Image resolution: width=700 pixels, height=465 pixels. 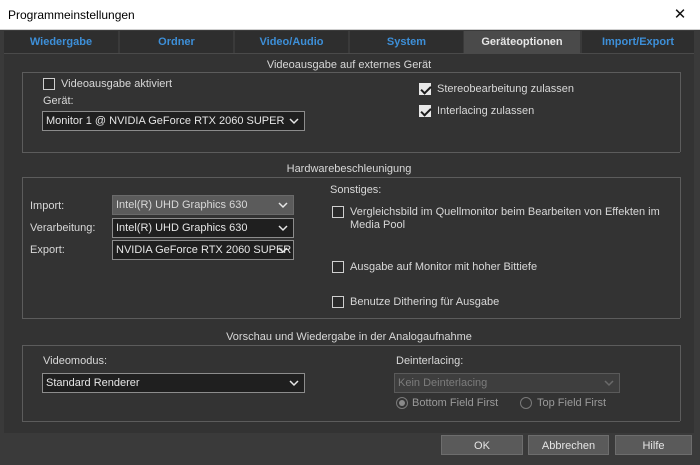 I want to click on video-output-enable-checkbox, so click(x=49, y=84).